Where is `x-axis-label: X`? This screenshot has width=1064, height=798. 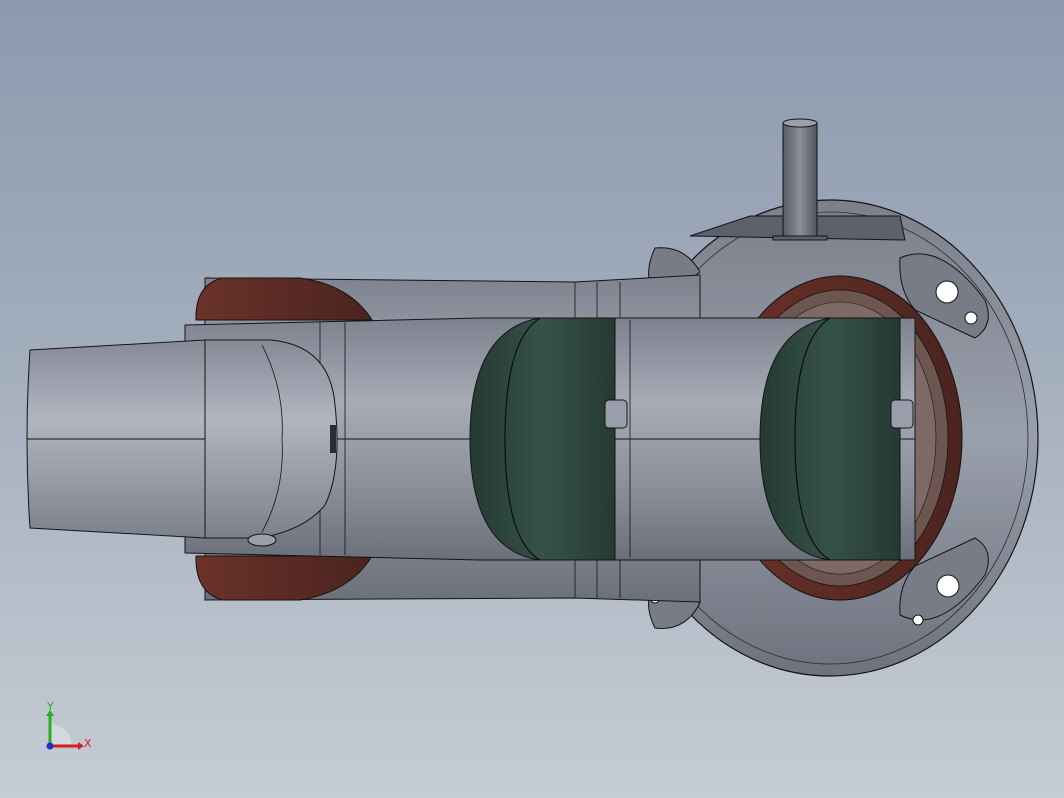 x-axis-label: X is located at coordinates (88, 743).